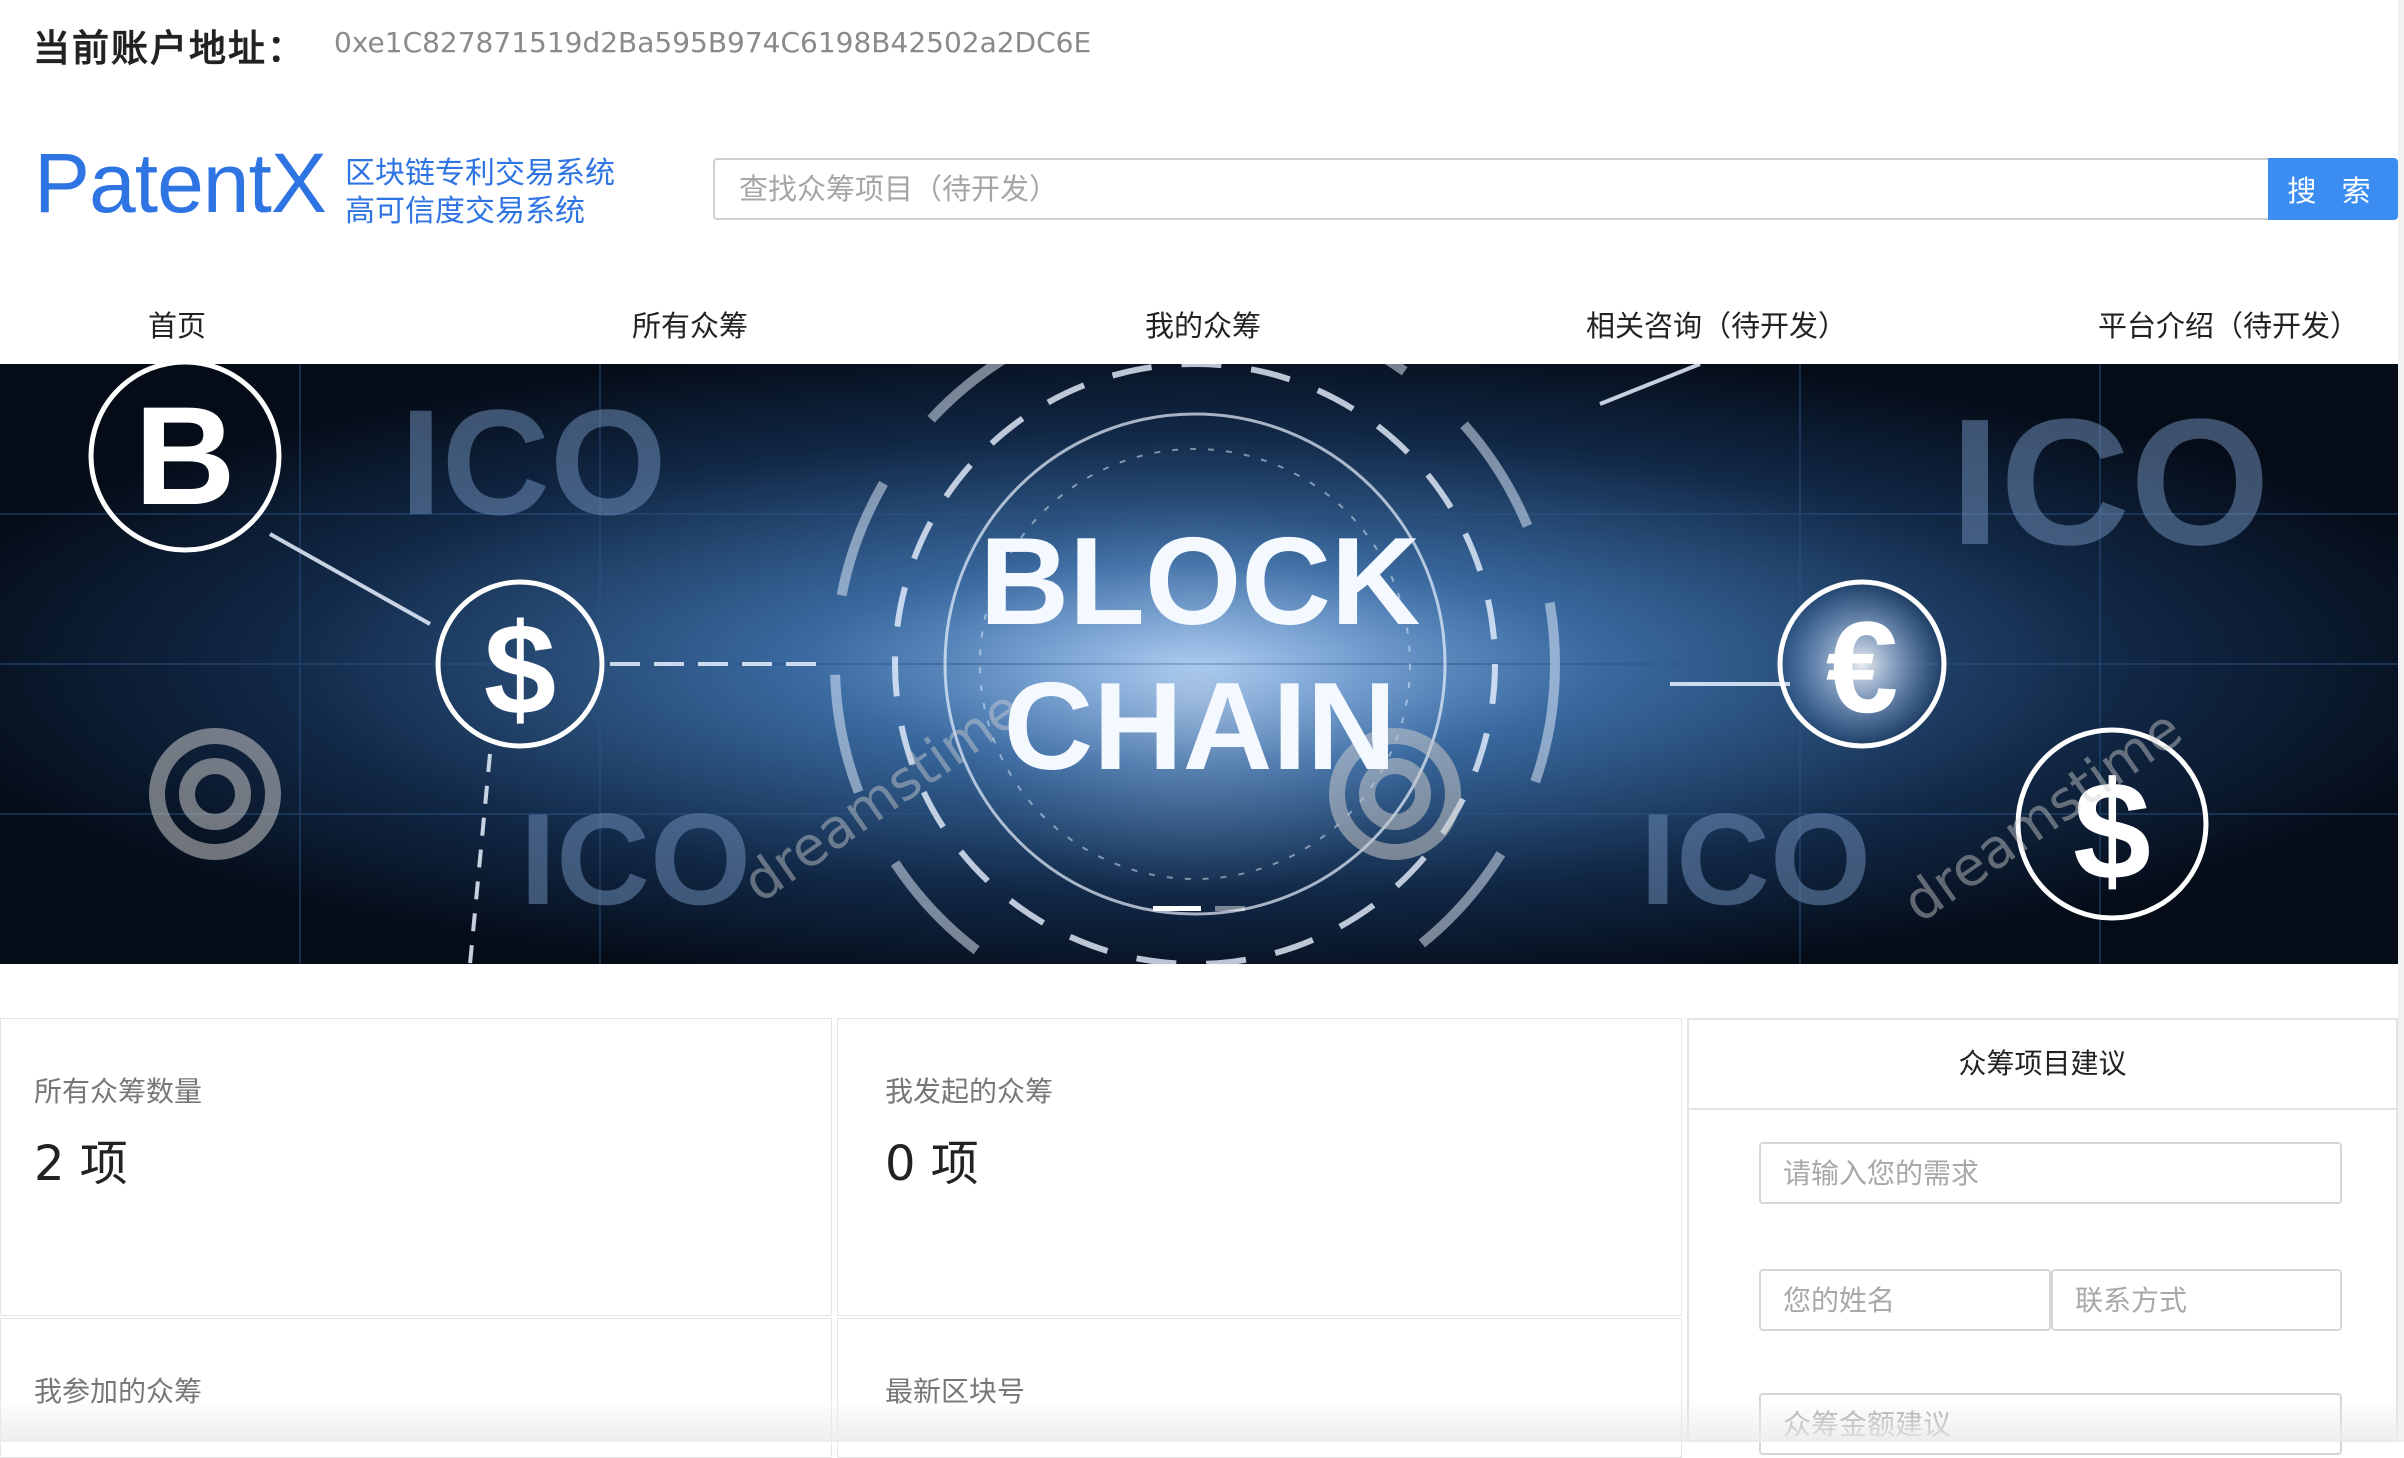 The image size is (2404, 1458). Describe the element at coordinates (1177, 908) in the screenshot. I see `carousel-indicator-active` at that location.